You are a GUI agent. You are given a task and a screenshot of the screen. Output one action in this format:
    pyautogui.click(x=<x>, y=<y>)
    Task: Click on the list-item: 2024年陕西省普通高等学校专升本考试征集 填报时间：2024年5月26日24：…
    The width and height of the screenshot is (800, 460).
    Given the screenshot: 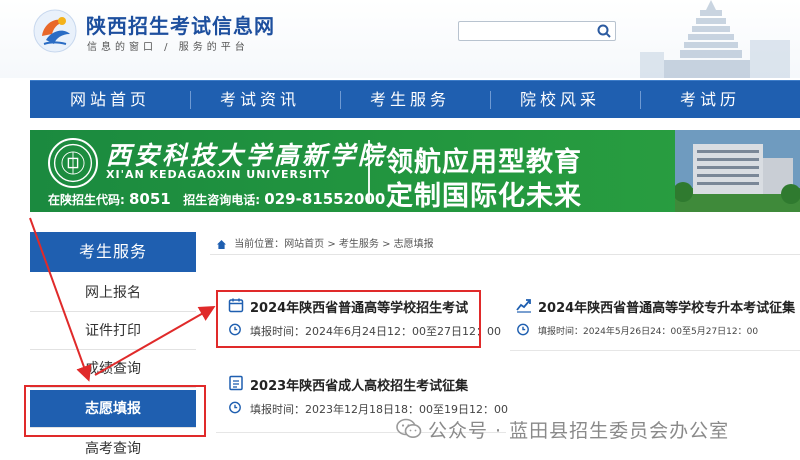 What is the action you would take?
    pyautogui.click(x=658, y=322)
    